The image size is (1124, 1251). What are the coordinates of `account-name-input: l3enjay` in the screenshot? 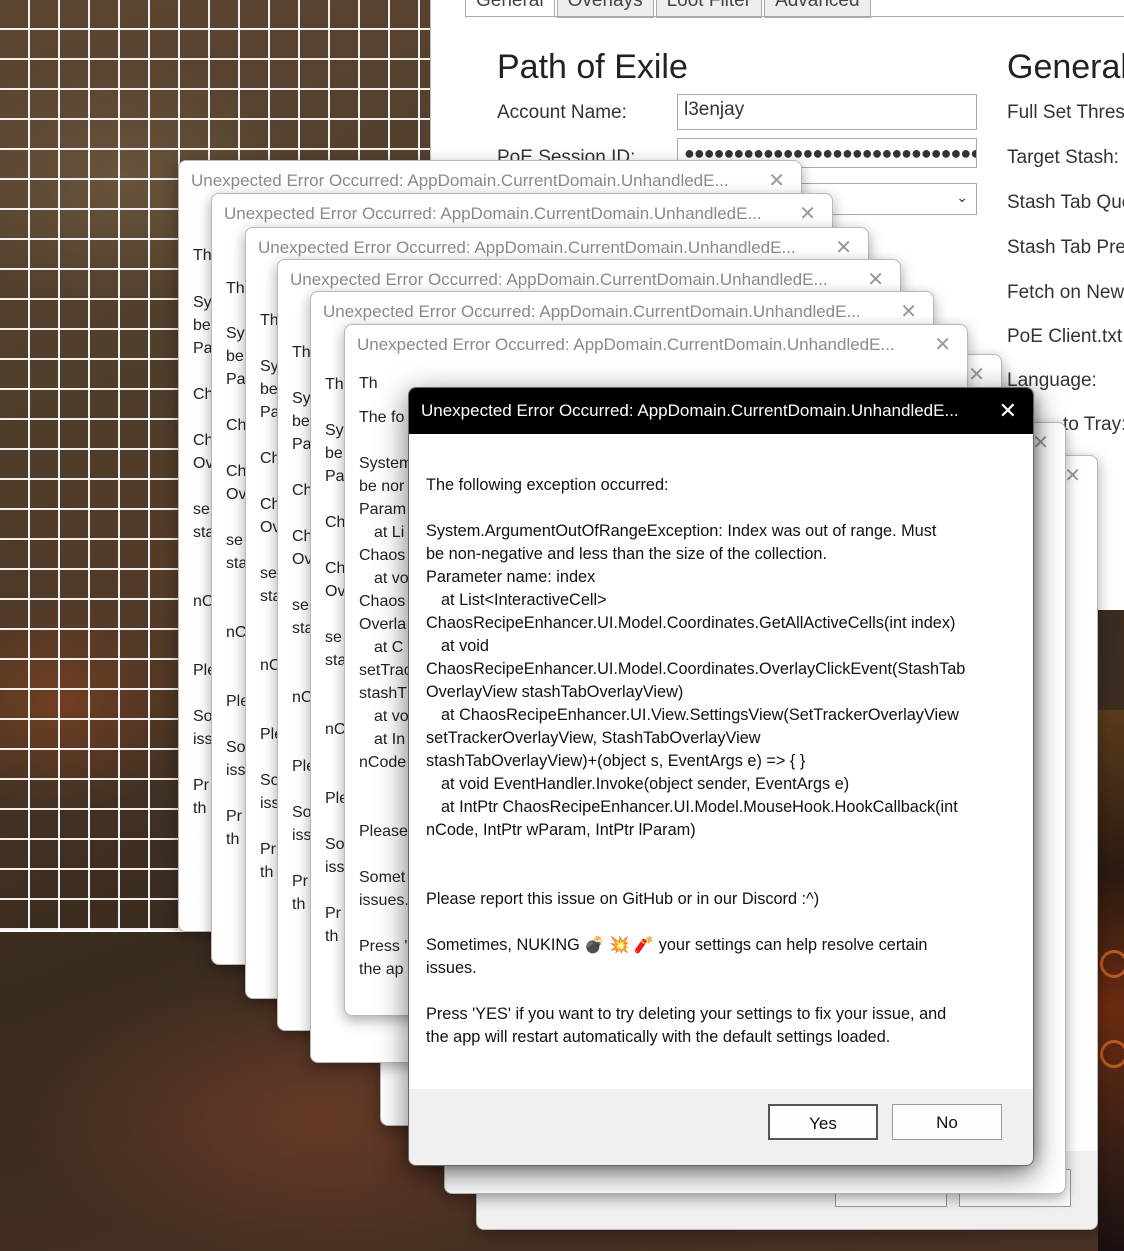 It's located at (827, 112).